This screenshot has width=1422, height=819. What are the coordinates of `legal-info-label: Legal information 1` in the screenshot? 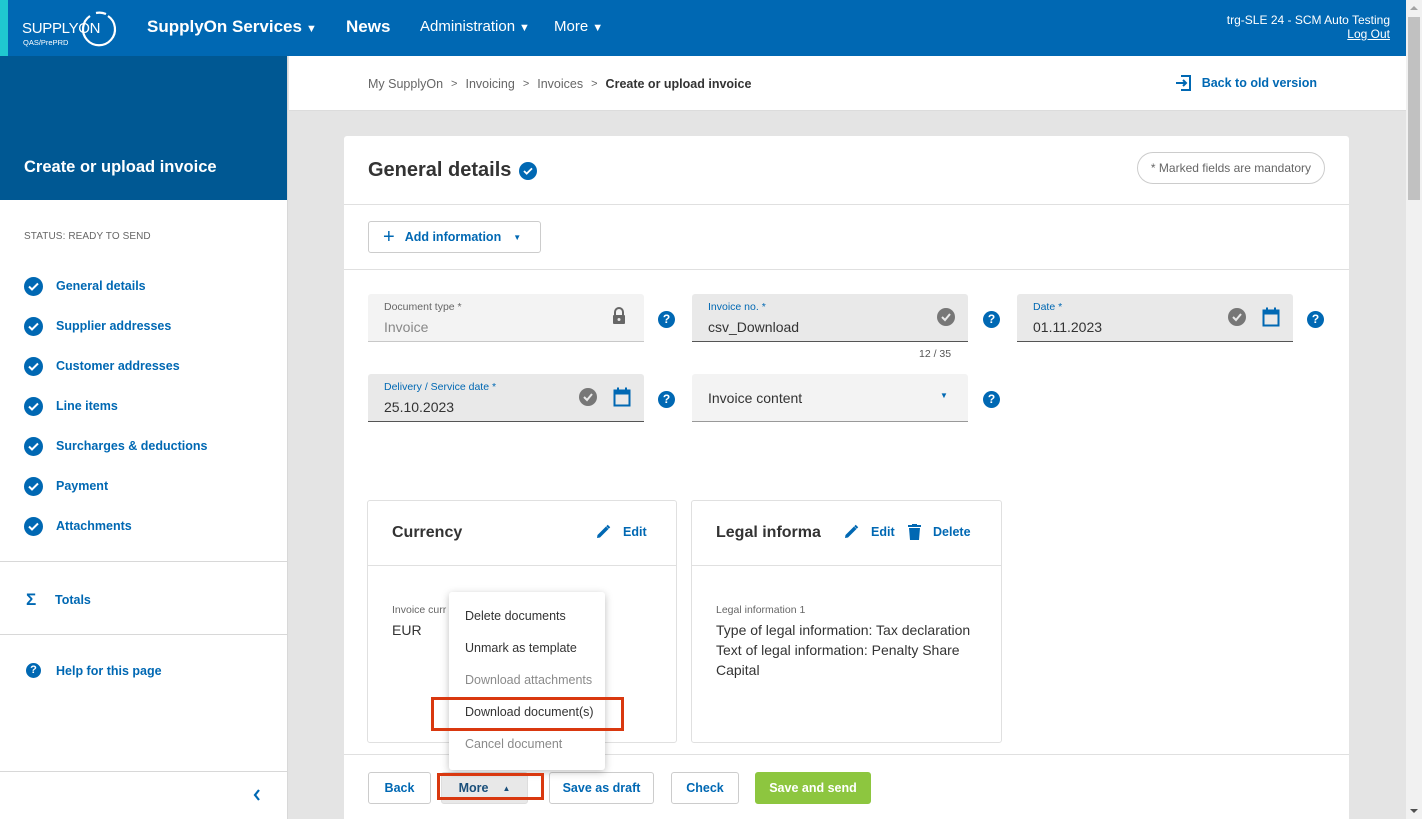 It's located at (761, 610).